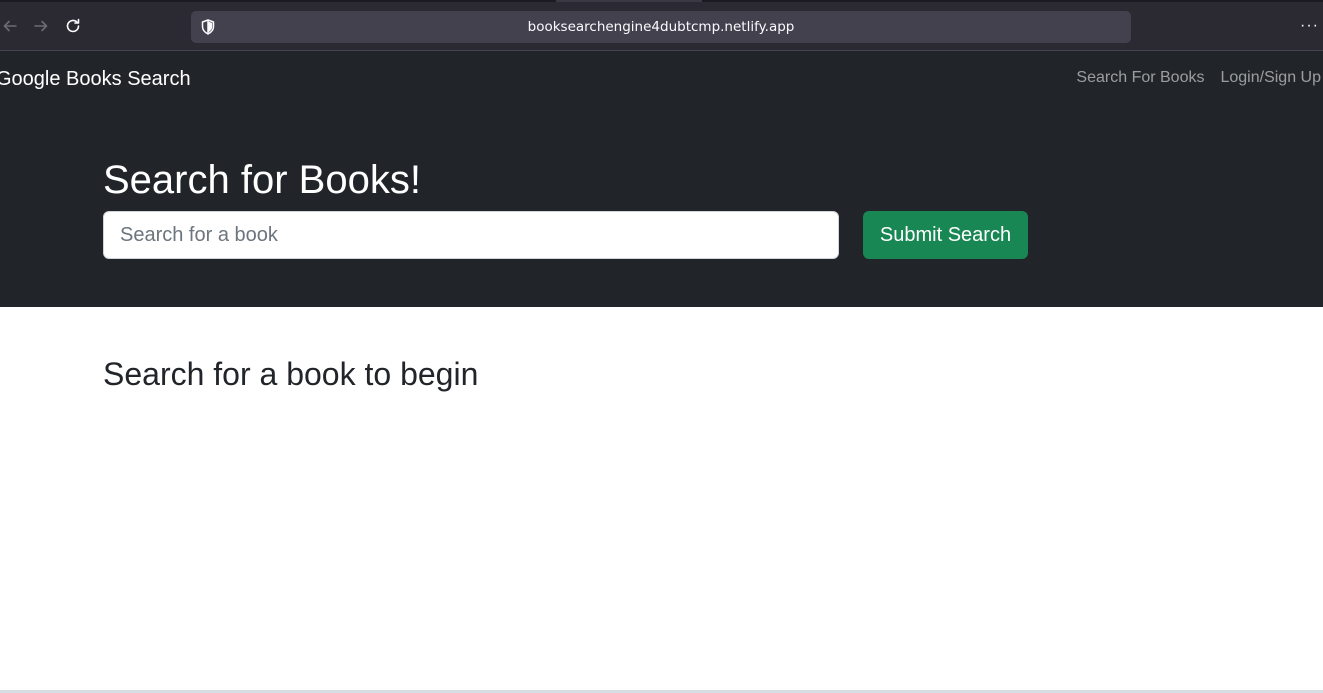 This screenshot has height=693, width=1323. I want to click on address-bar: booksearchengine4dubtcmp.netlify.app, so click(661, 27).